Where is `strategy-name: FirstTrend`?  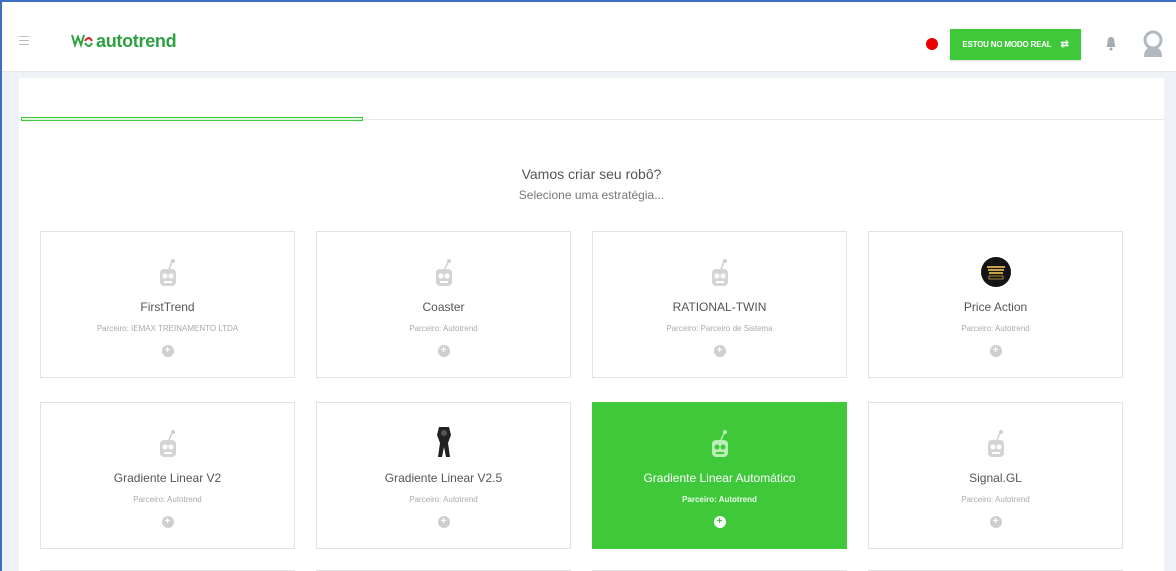 strategy-name: FirstTrend is located at coordinates (167, 307).